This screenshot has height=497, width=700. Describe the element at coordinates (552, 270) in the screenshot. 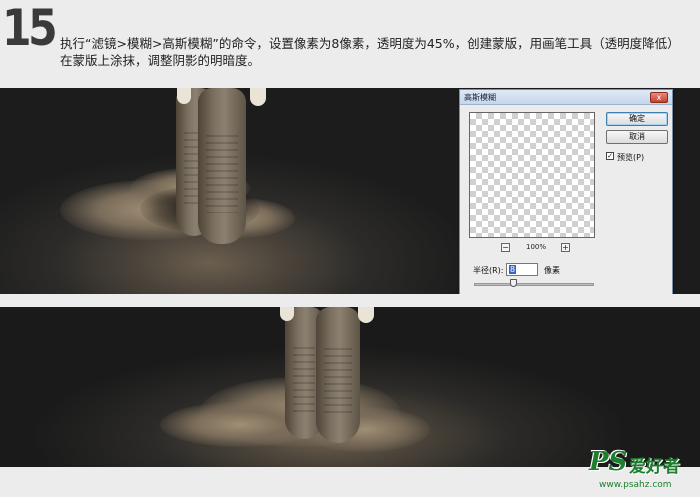

I see `radius-unit: 像素` at that location.